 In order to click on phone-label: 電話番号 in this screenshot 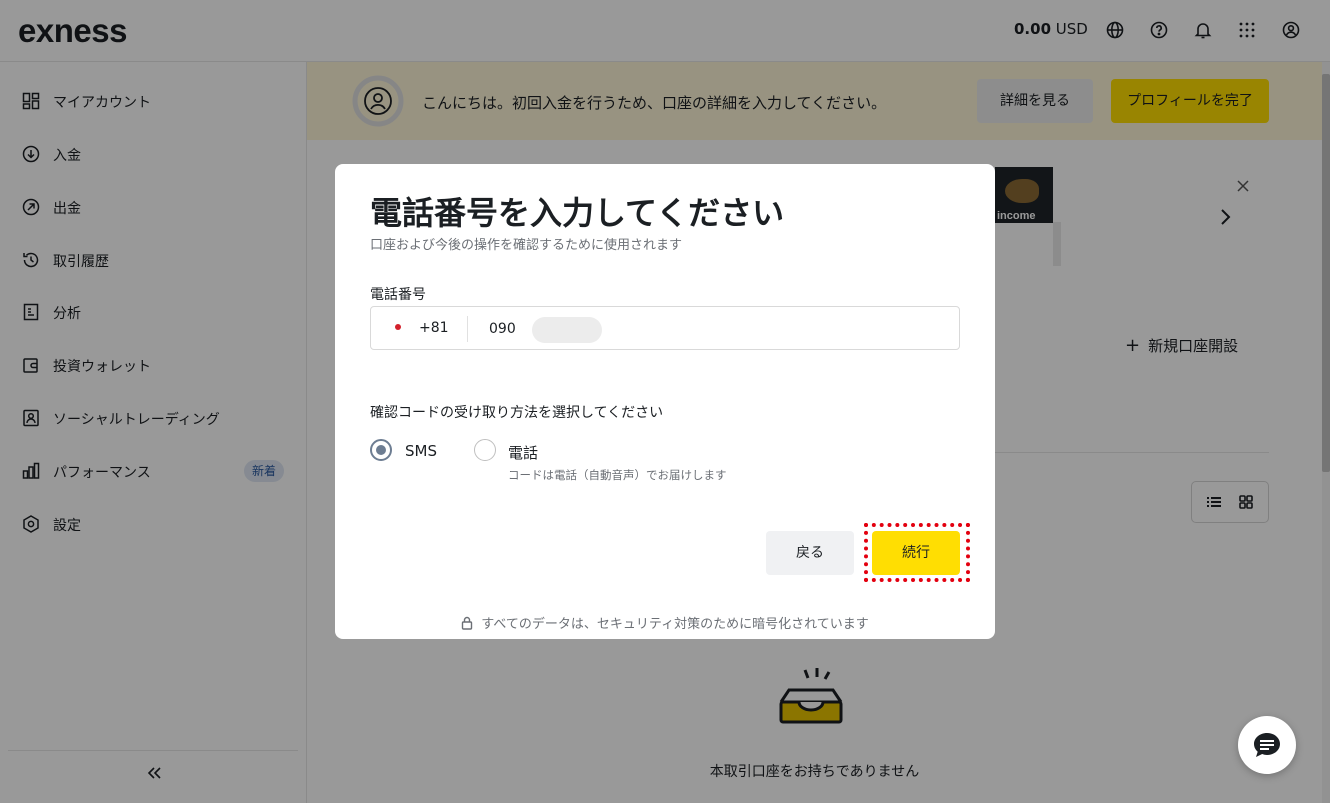, I will do `click(398, 295)`.